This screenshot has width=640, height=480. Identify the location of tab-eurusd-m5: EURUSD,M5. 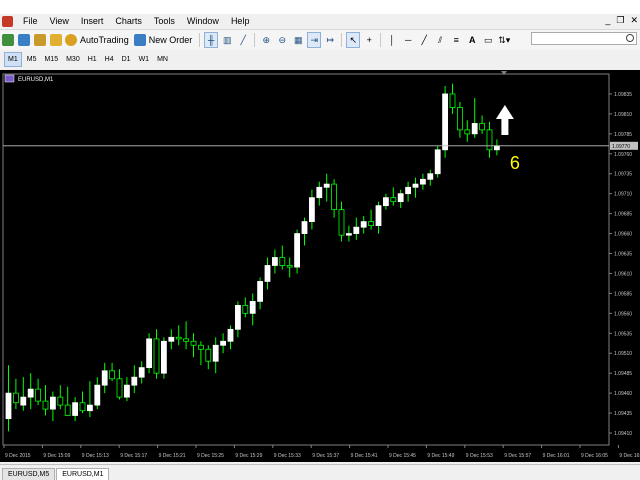
(29, 474).